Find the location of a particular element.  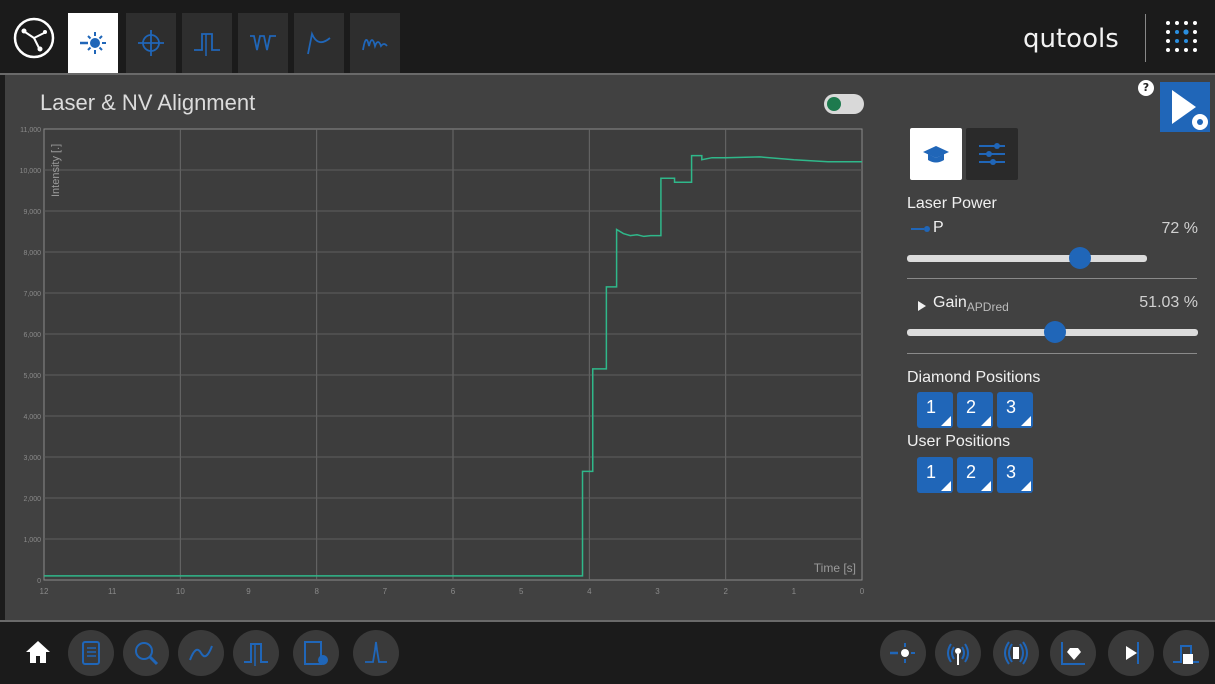

magnetic-field-icon is located at coordinates (1016, 653).